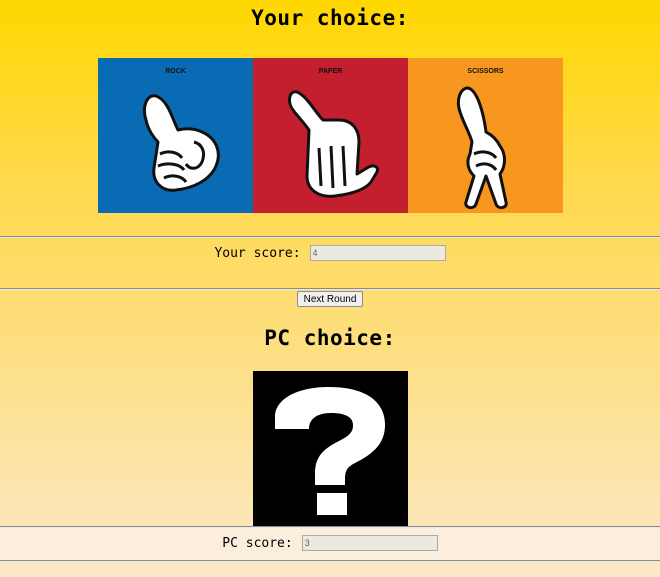  What do you see at coordinates (257, 253) in the screenshot?
I see `your-score-label: Your score:` at bounding box center [257, 253].